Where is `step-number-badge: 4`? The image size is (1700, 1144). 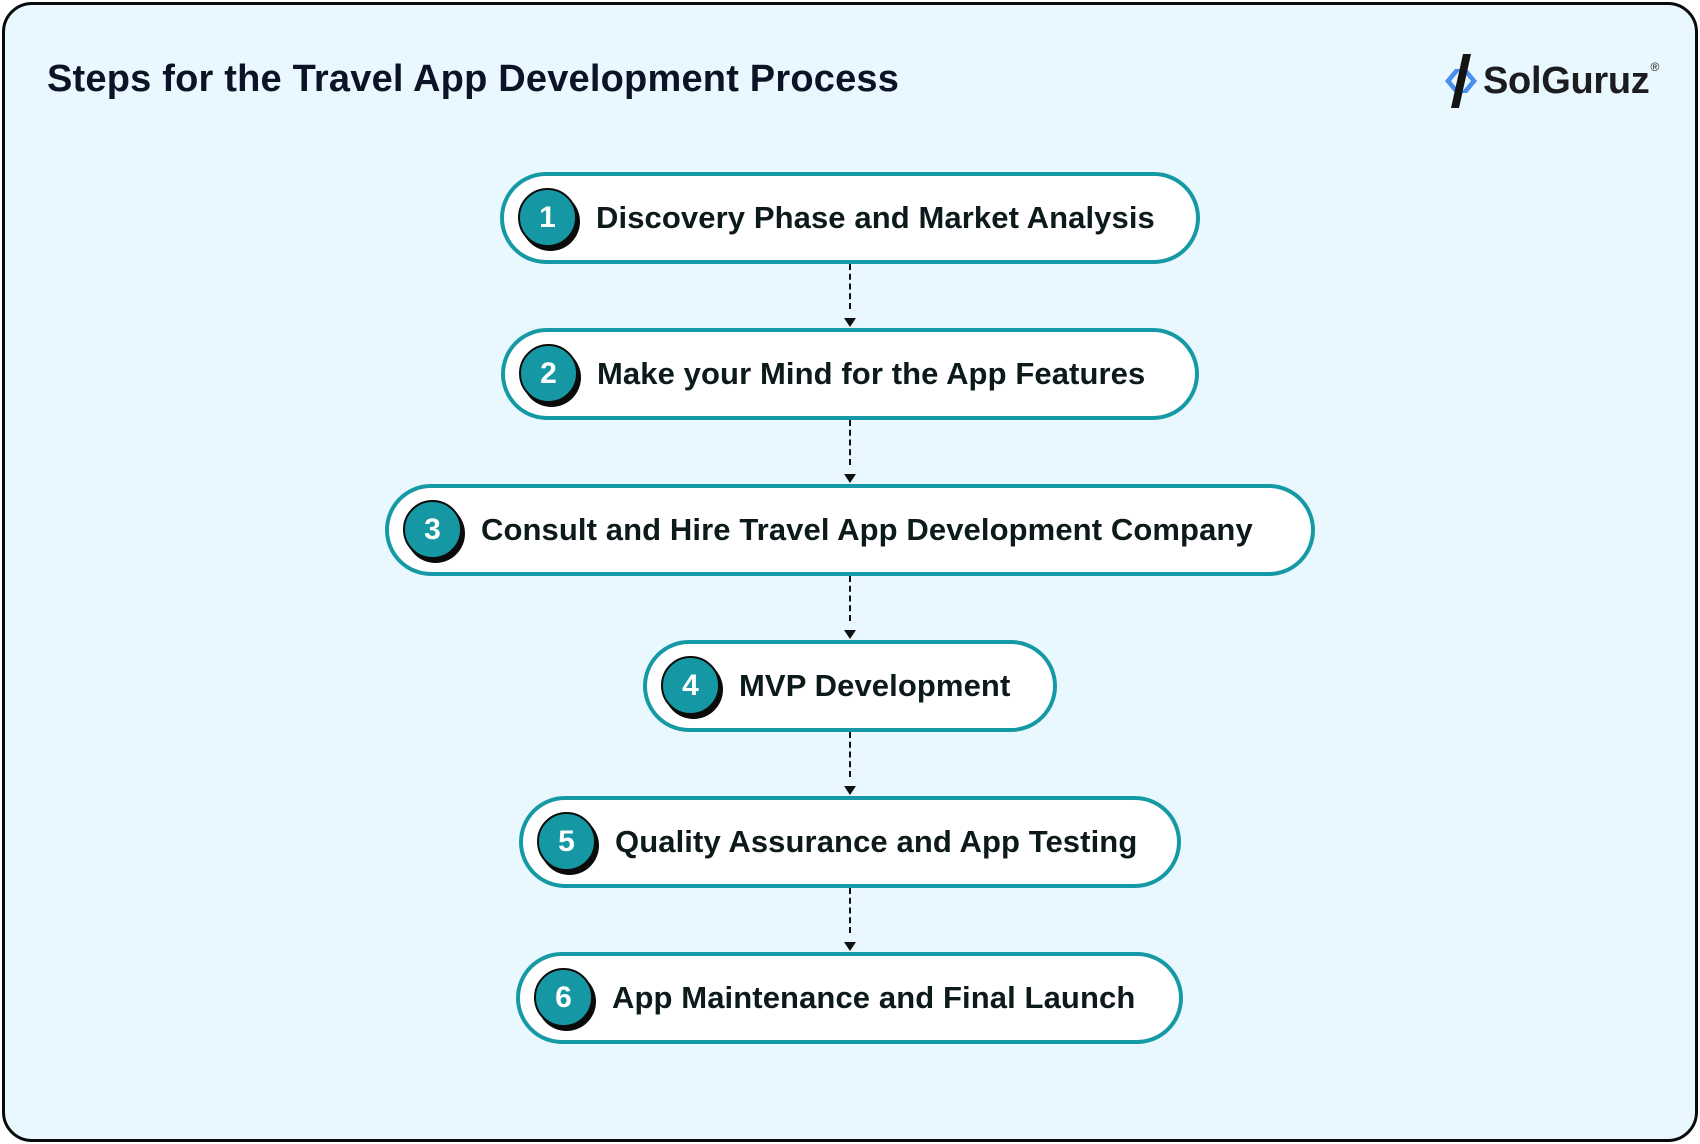 step-number-badge: 4 is located at coordinates (690, 685).